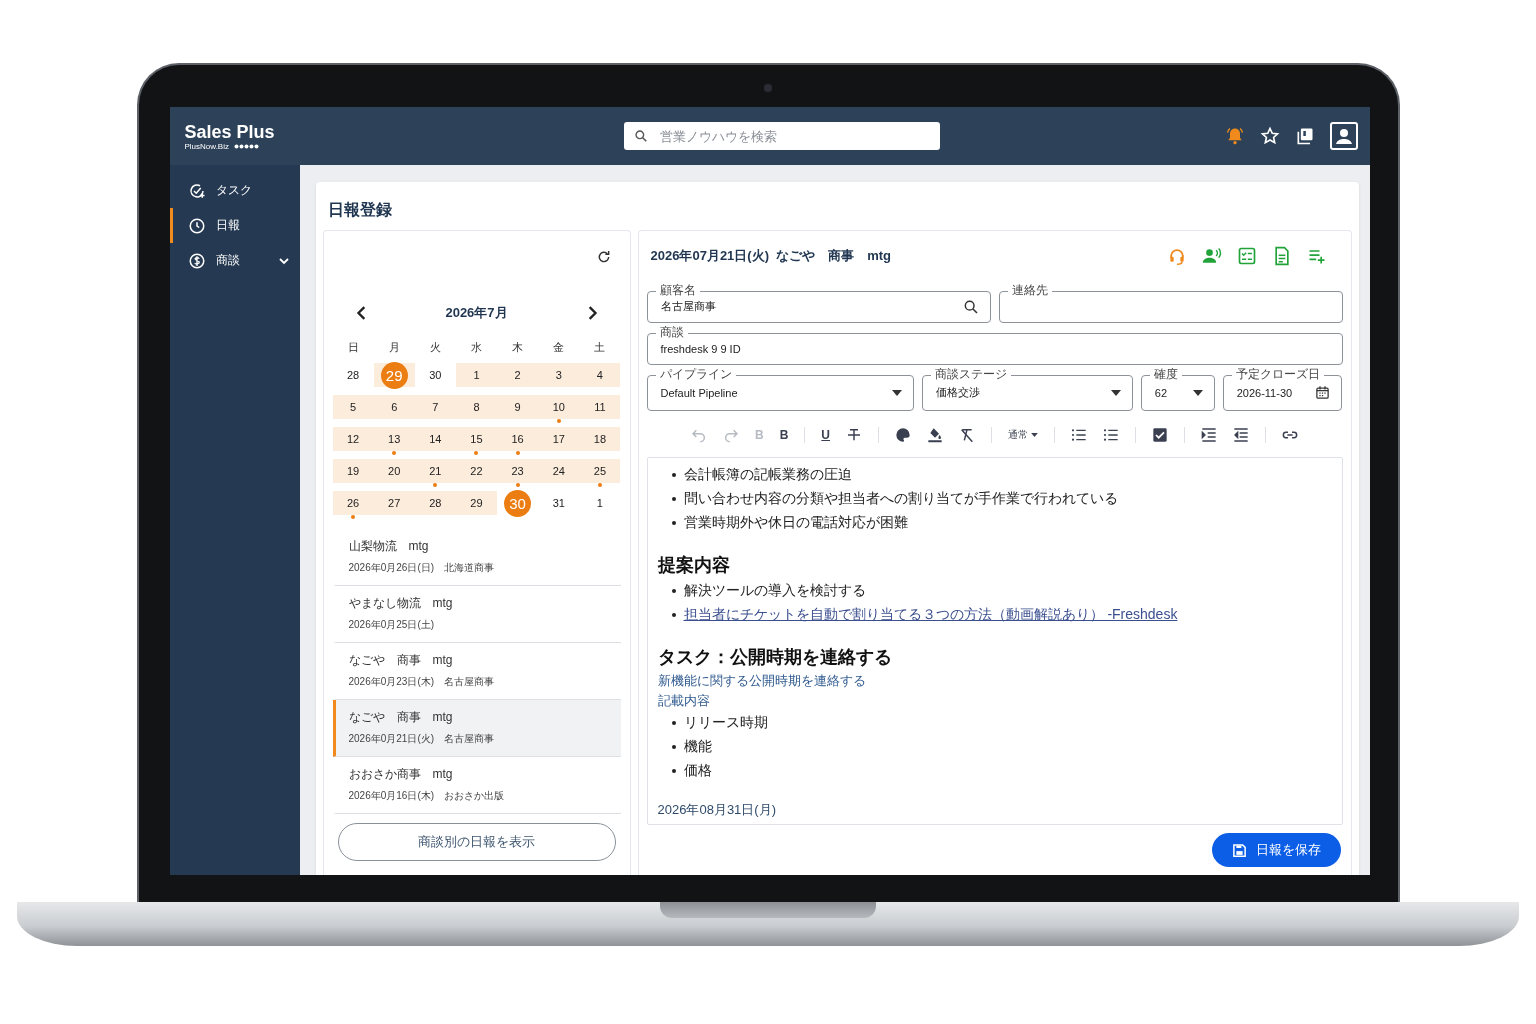  Describe the element at coordinates (476, 614) in the screenshot. I see `report-list-item: やまなし物流 mtg 2026年0月25日(土)` at that location.